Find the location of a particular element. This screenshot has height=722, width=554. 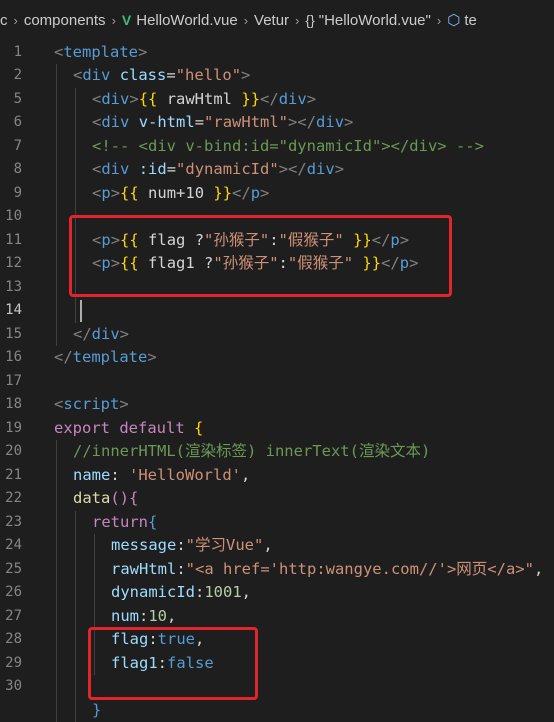

code-line: 17 is located at coordinates (277, 382).